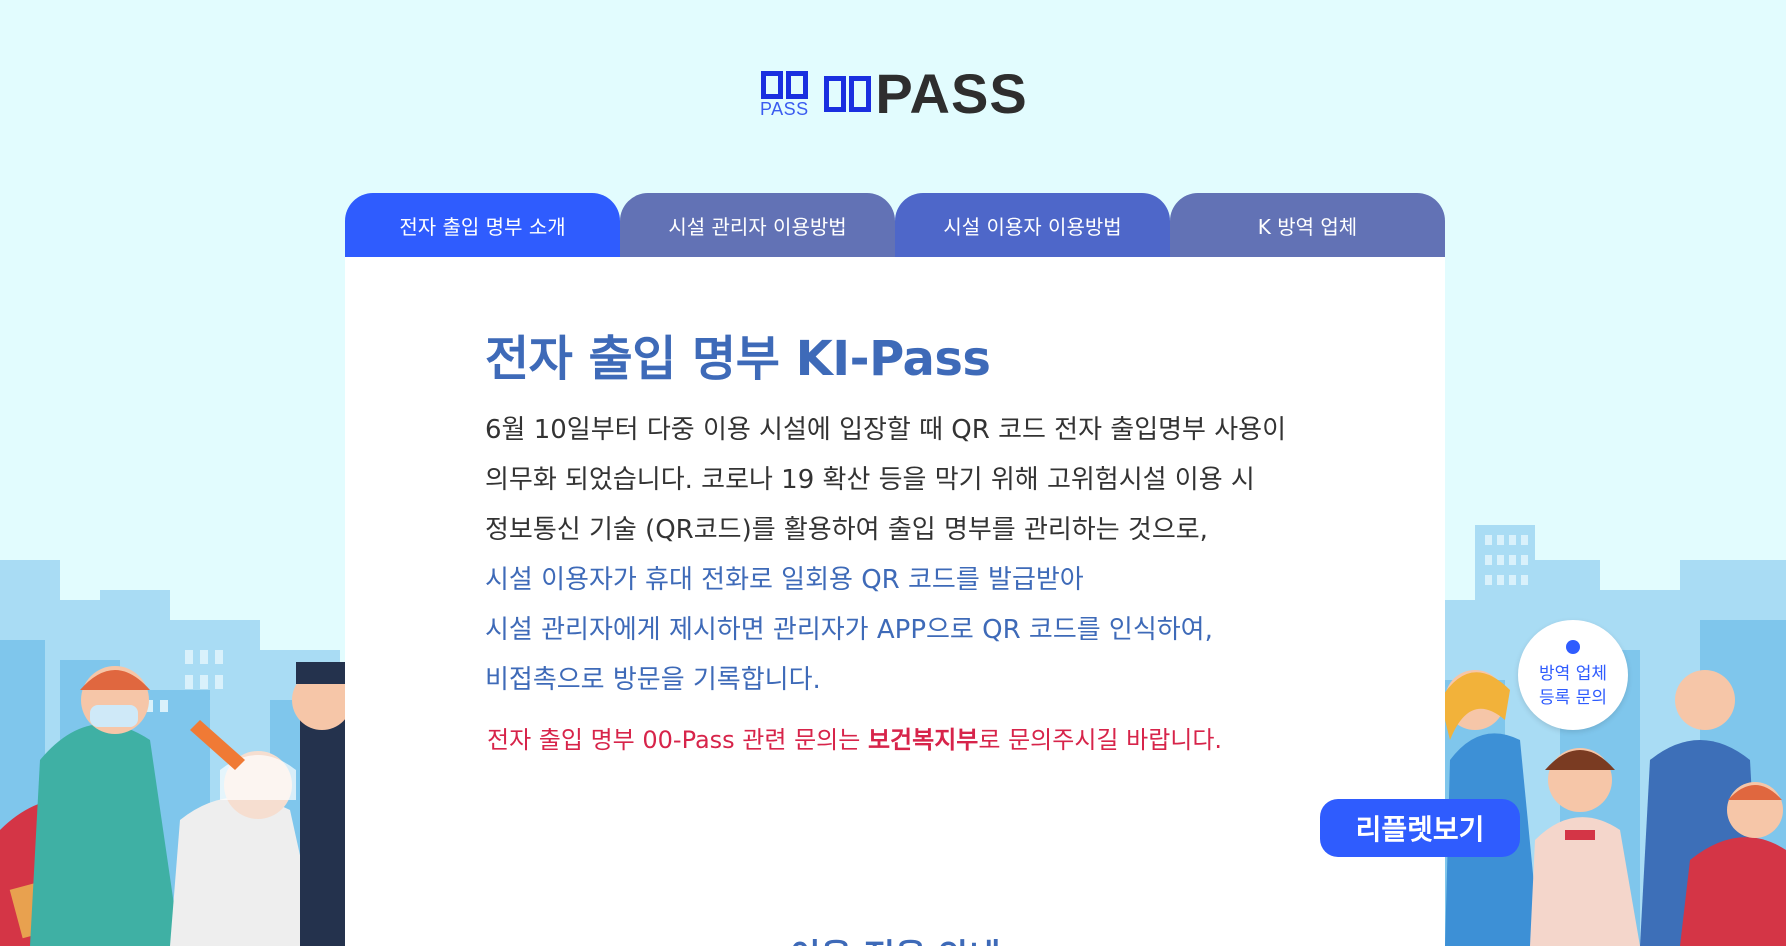 The width and height of the screenshot is (1786, 946). I want to click on badge-dot-icon, so click(1573, 647).